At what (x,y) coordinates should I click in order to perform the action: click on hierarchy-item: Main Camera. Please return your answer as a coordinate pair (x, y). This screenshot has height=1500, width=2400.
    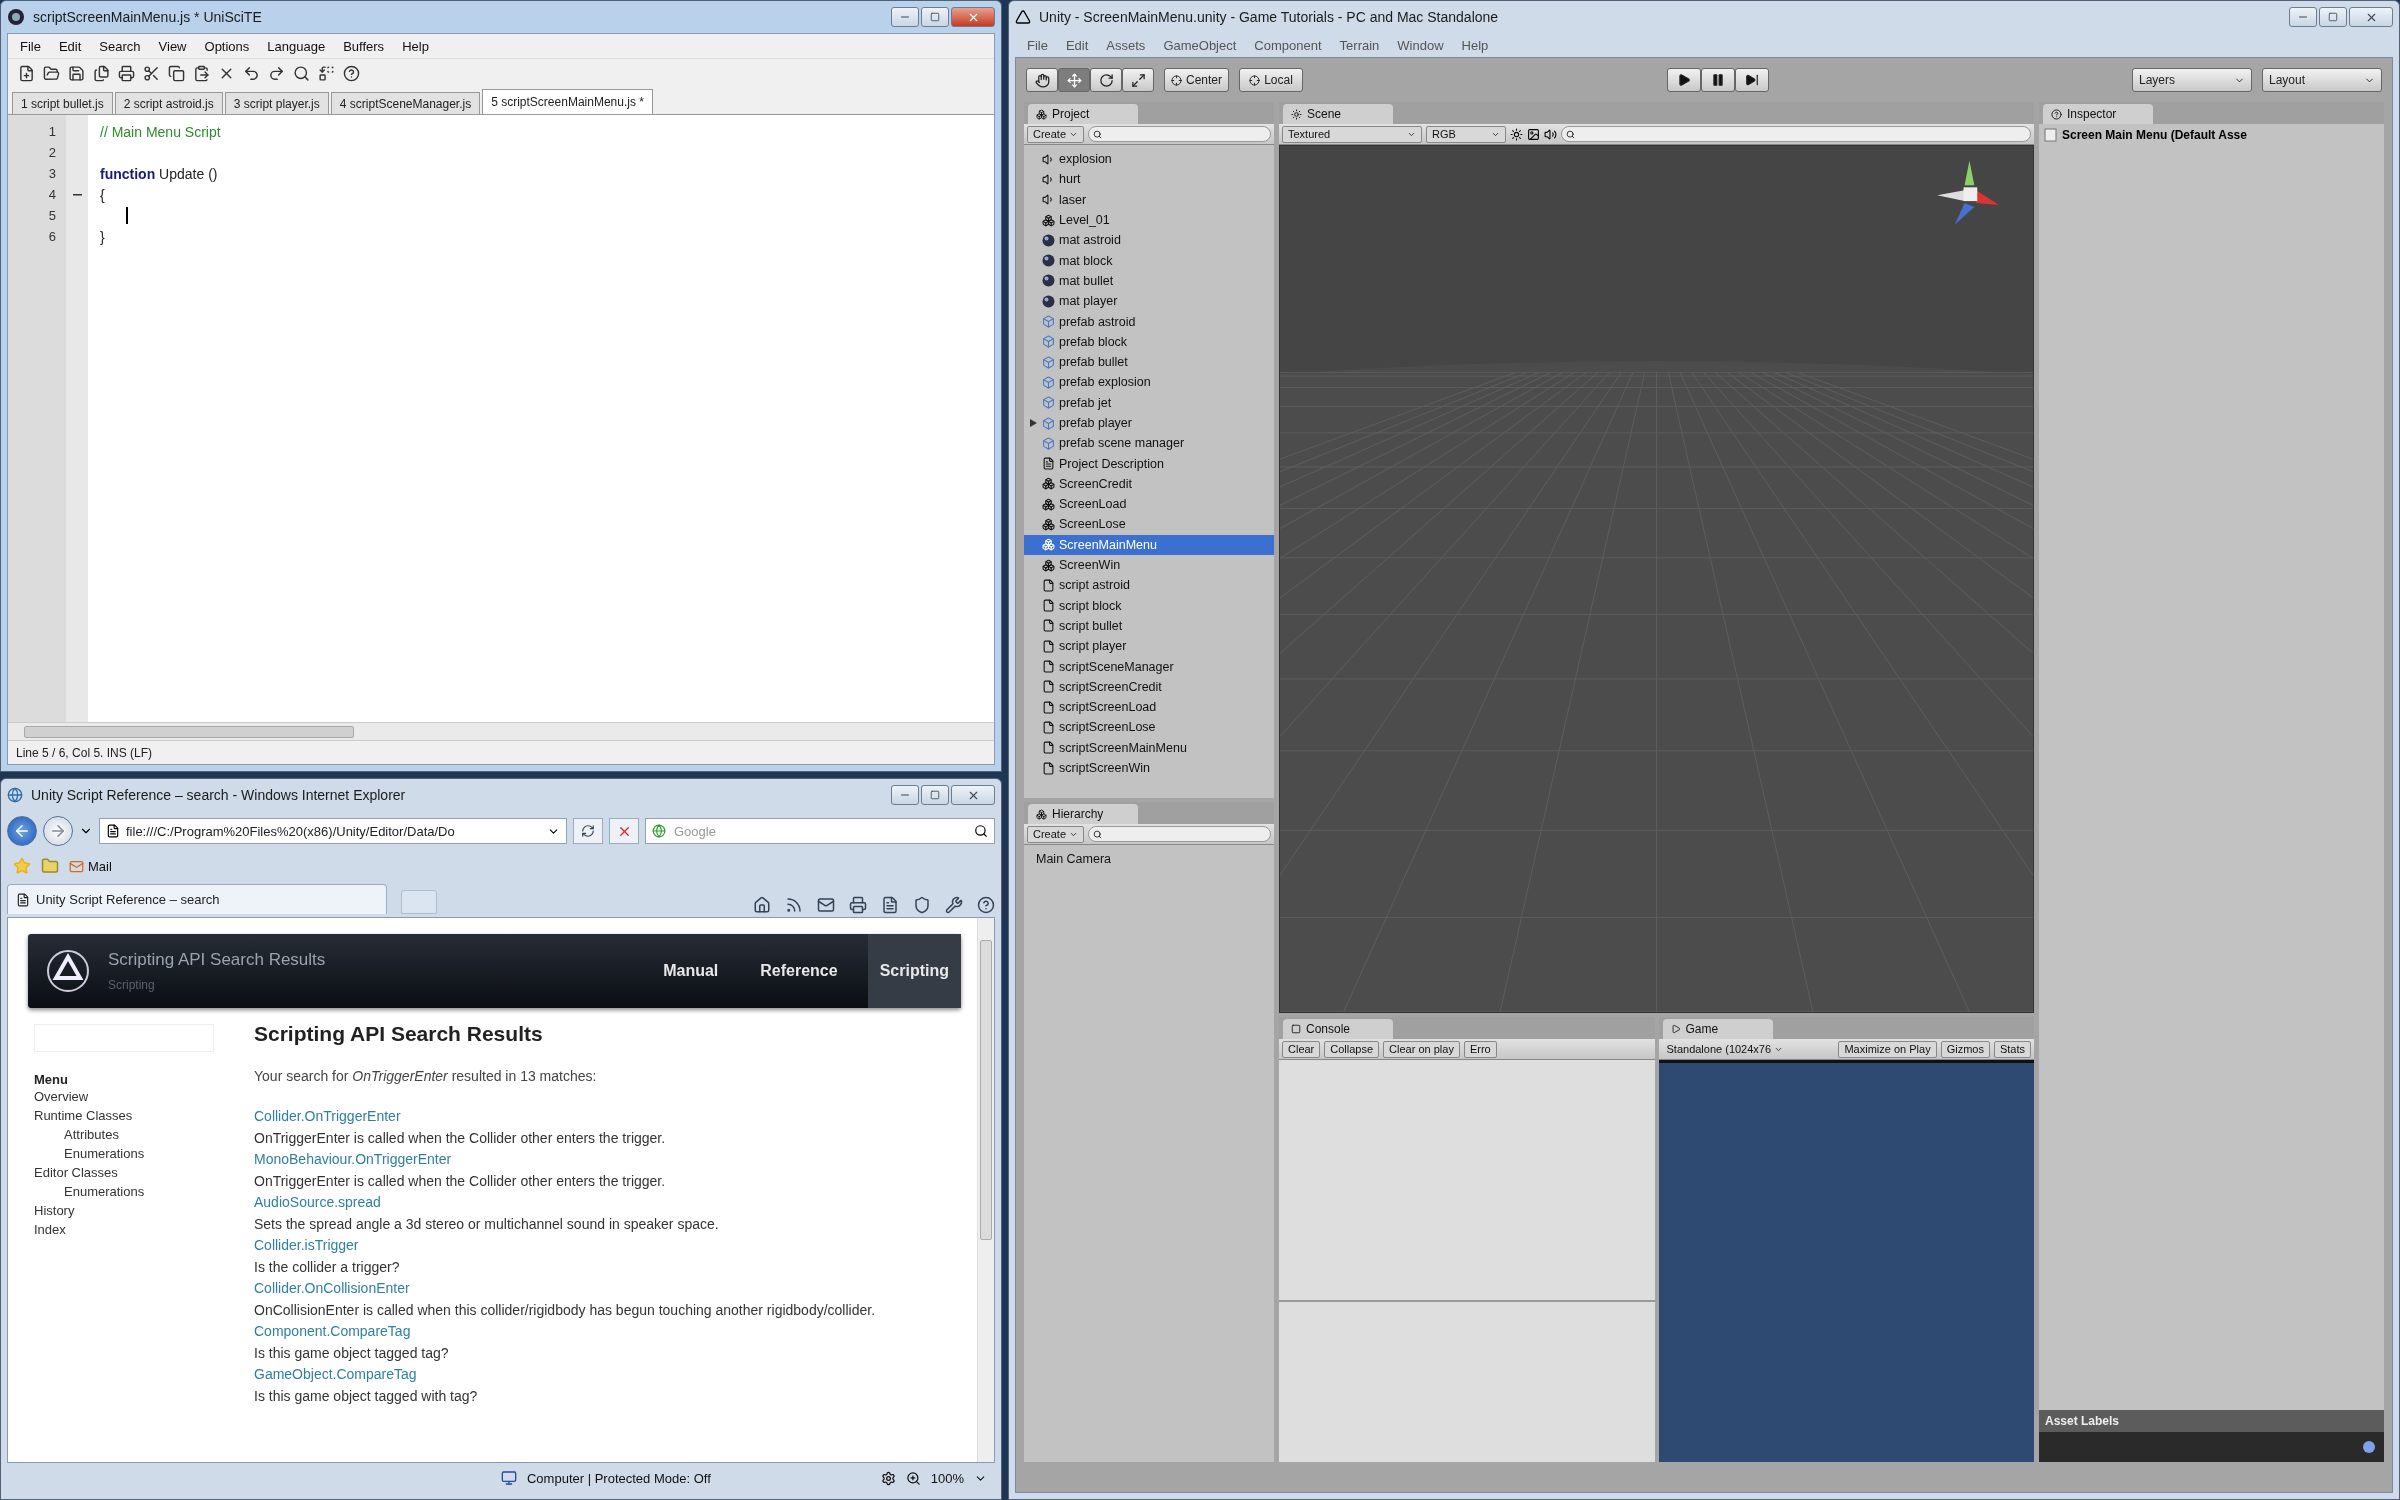
    Looking at the image, I should click on (1149, 859).